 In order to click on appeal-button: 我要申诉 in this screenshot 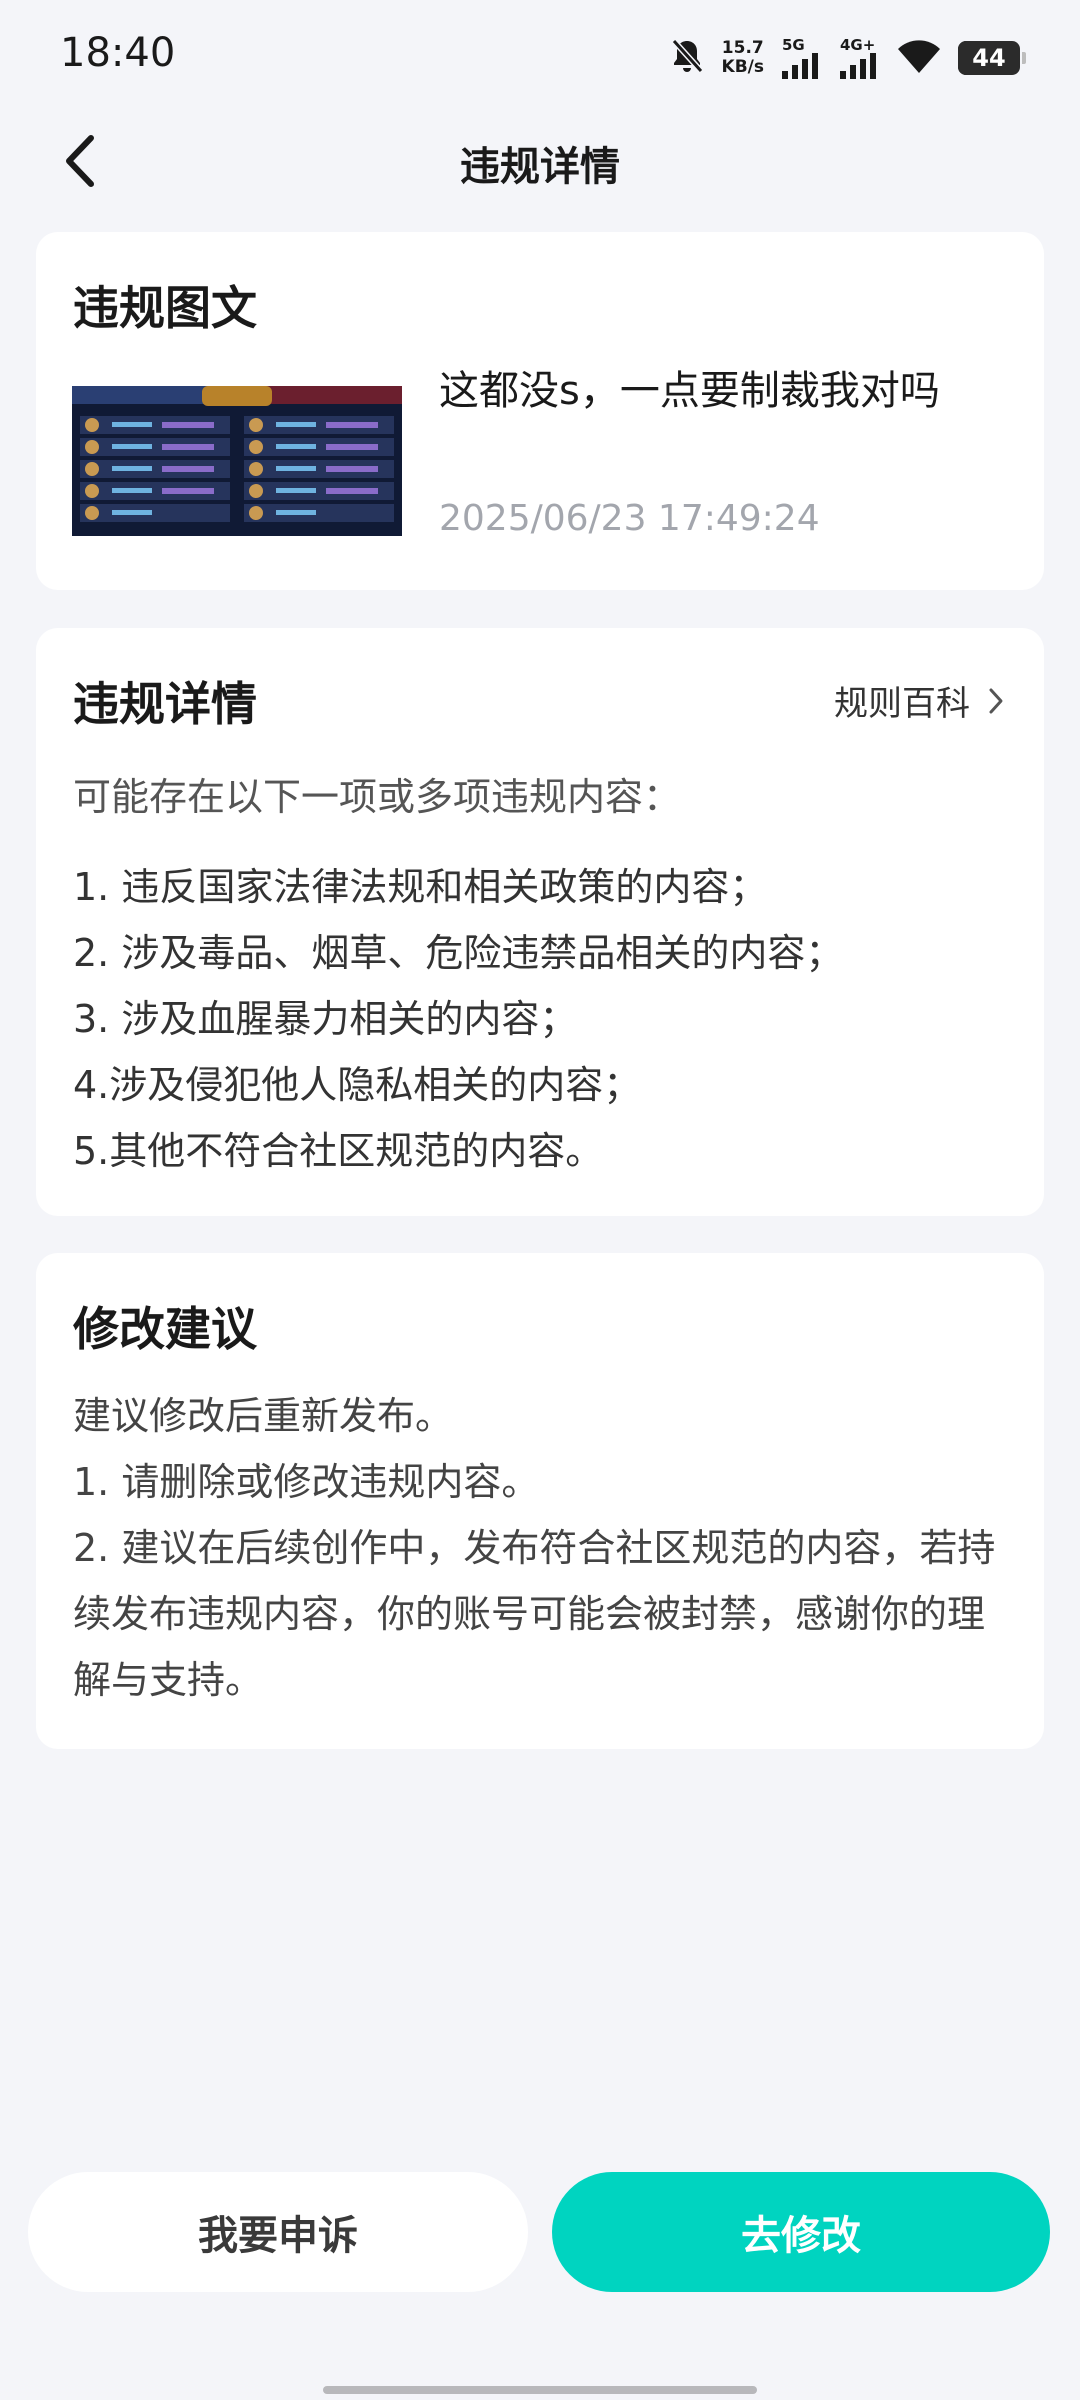, I will do `click(278, 2232)`.